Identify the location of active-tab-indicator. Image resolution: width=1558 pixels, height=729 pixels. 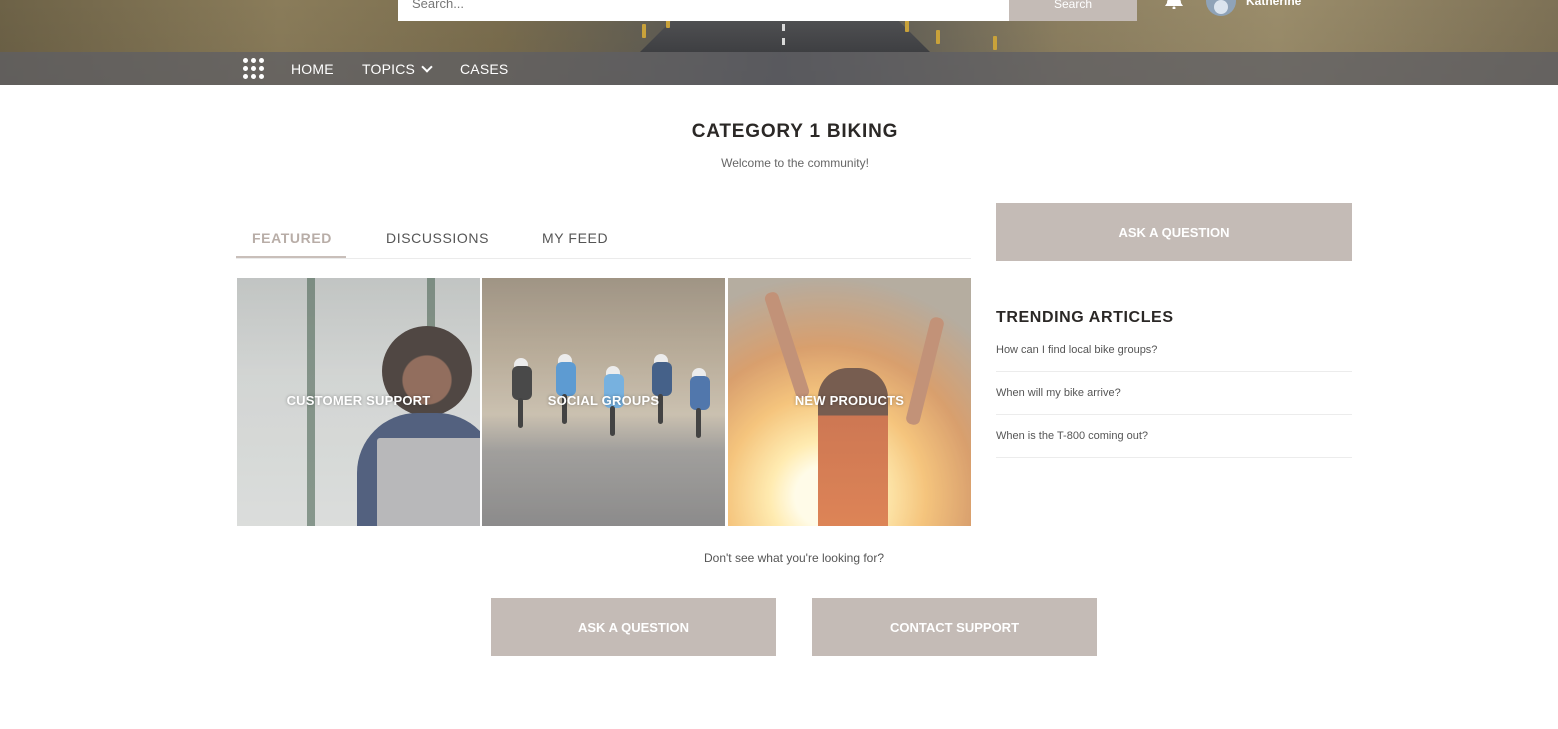
(291, 257).